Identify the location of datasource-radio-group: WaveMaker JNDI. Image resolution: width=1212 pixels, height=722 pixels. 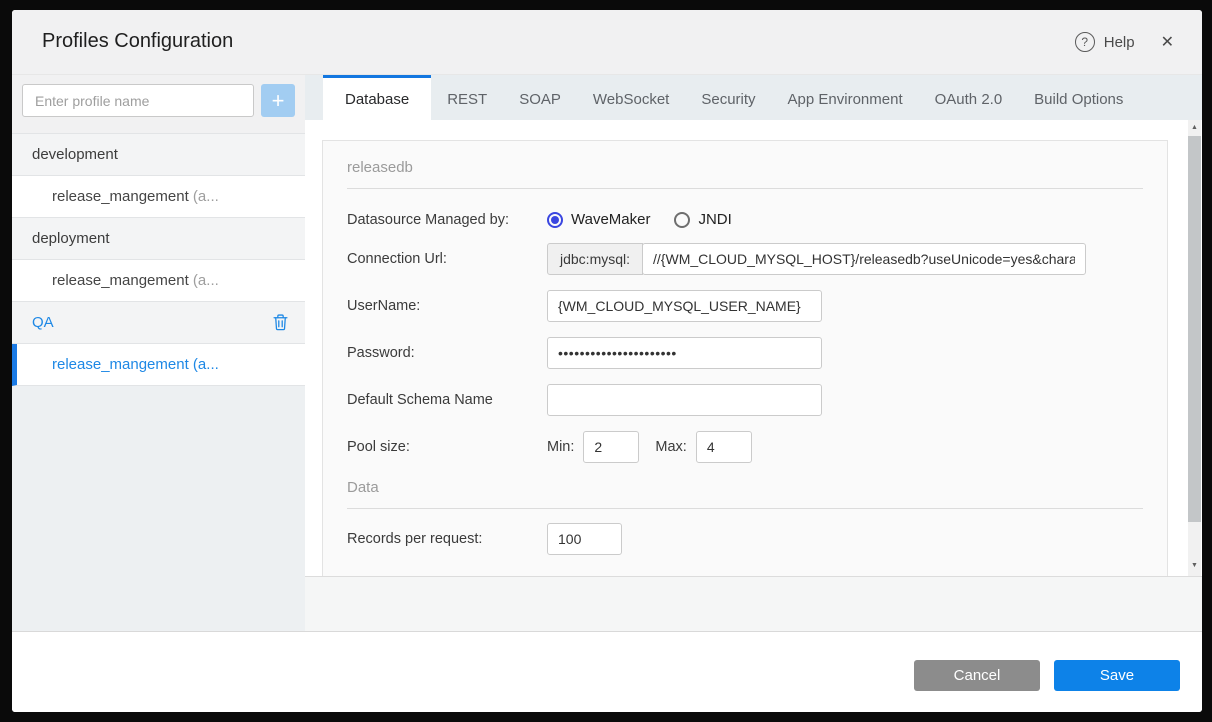
(651, 219).